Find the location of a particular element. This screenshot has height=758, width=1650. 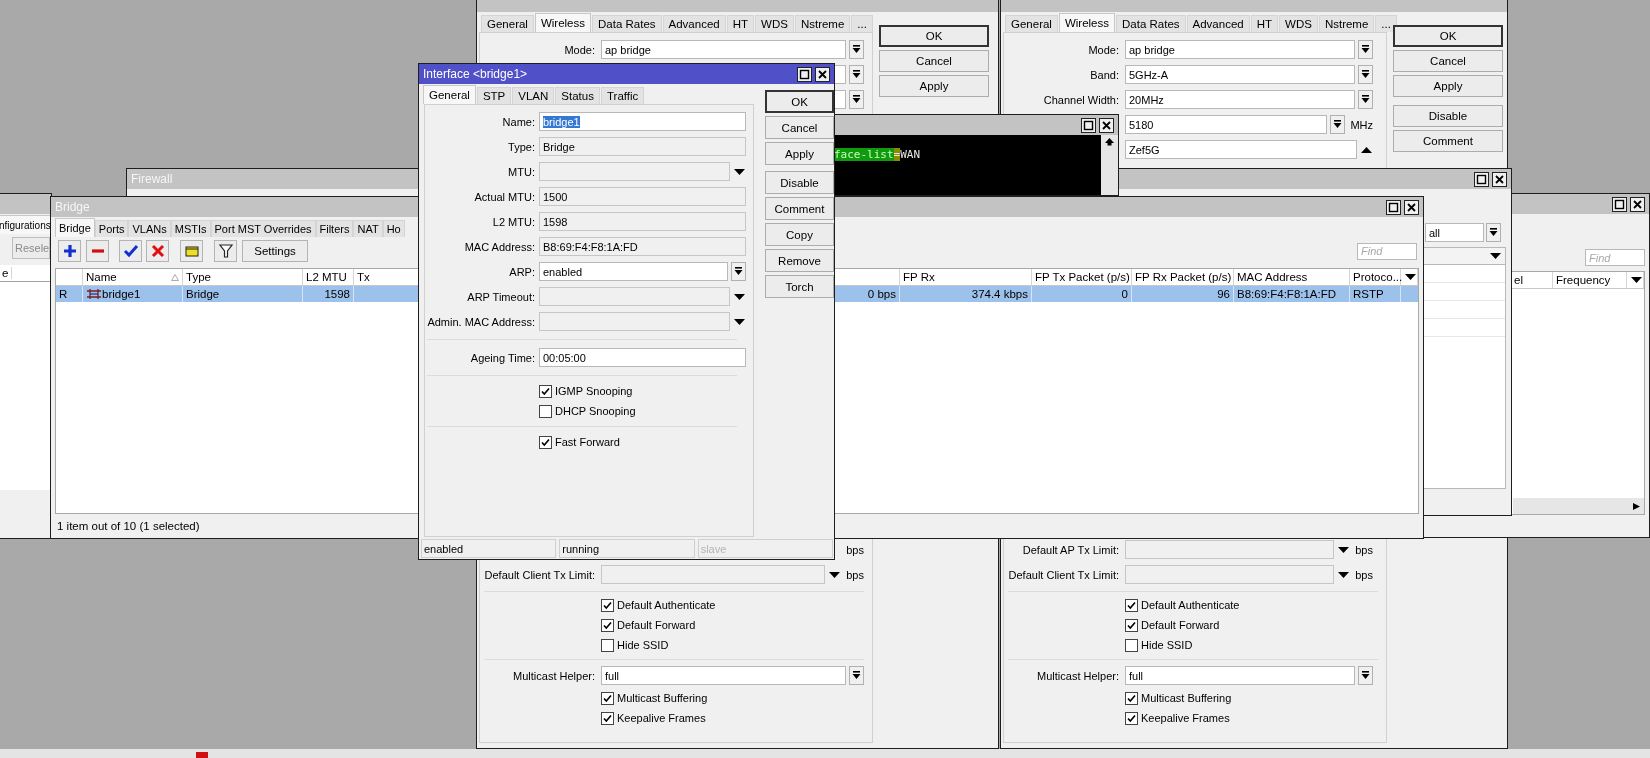

column-header: Frequency is located at coordinates (1590, 280).